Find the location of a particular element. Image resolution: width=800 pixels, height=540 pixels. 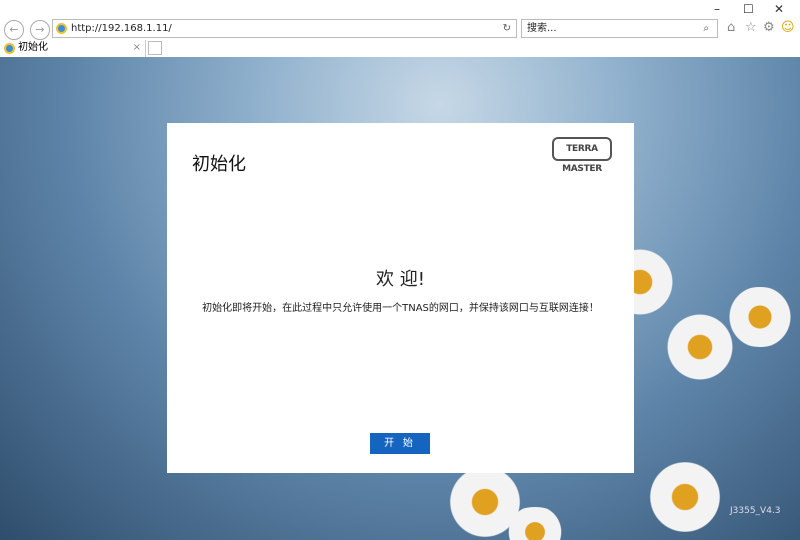

dialog-title: 初始化 is located at coordinates (219, 164).